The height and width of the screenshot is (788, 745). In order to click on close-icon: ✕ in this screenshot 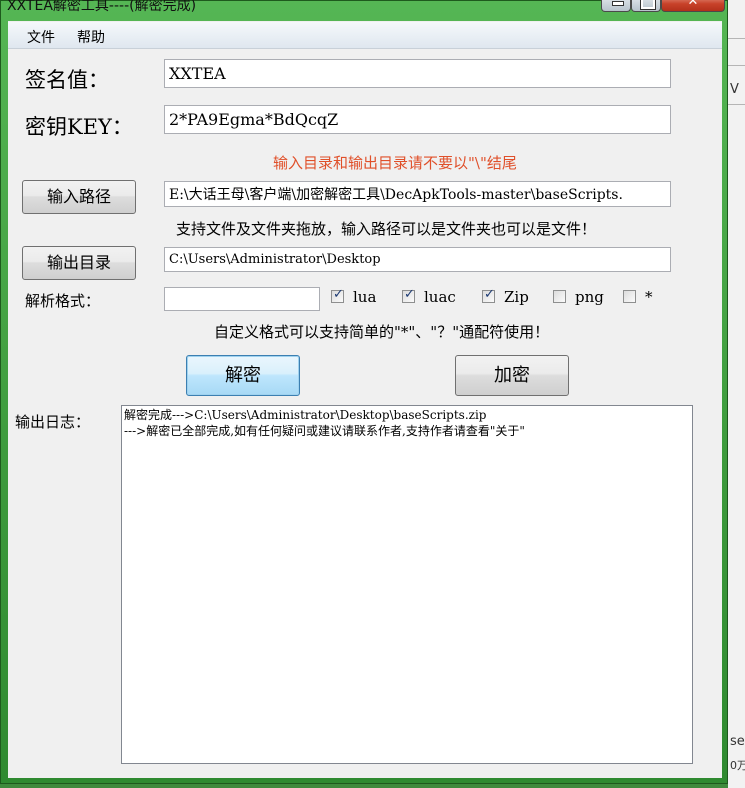, I will do `click(693, 4)`.